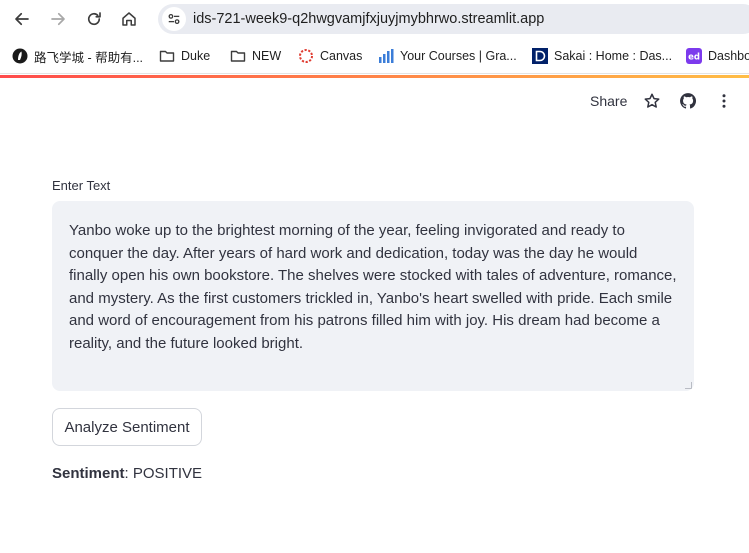  I want to click on canvas-favicon-icon, so click(306, 56).